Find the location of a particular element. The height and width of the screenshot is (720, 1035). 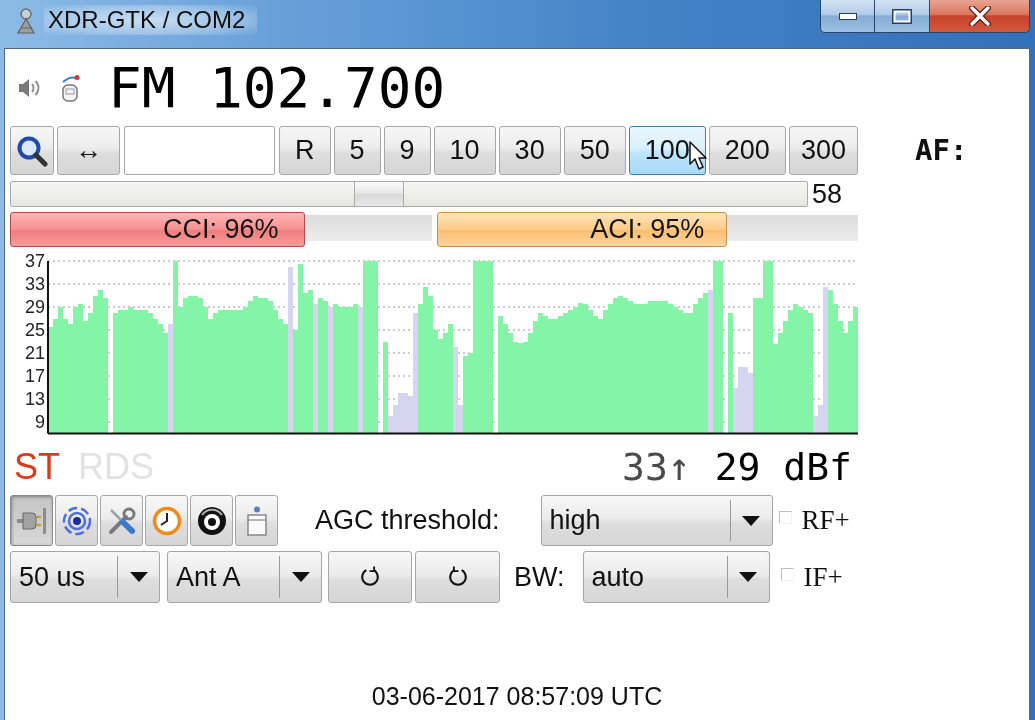

axis-label: 21 is located at coordinates (34, 353).